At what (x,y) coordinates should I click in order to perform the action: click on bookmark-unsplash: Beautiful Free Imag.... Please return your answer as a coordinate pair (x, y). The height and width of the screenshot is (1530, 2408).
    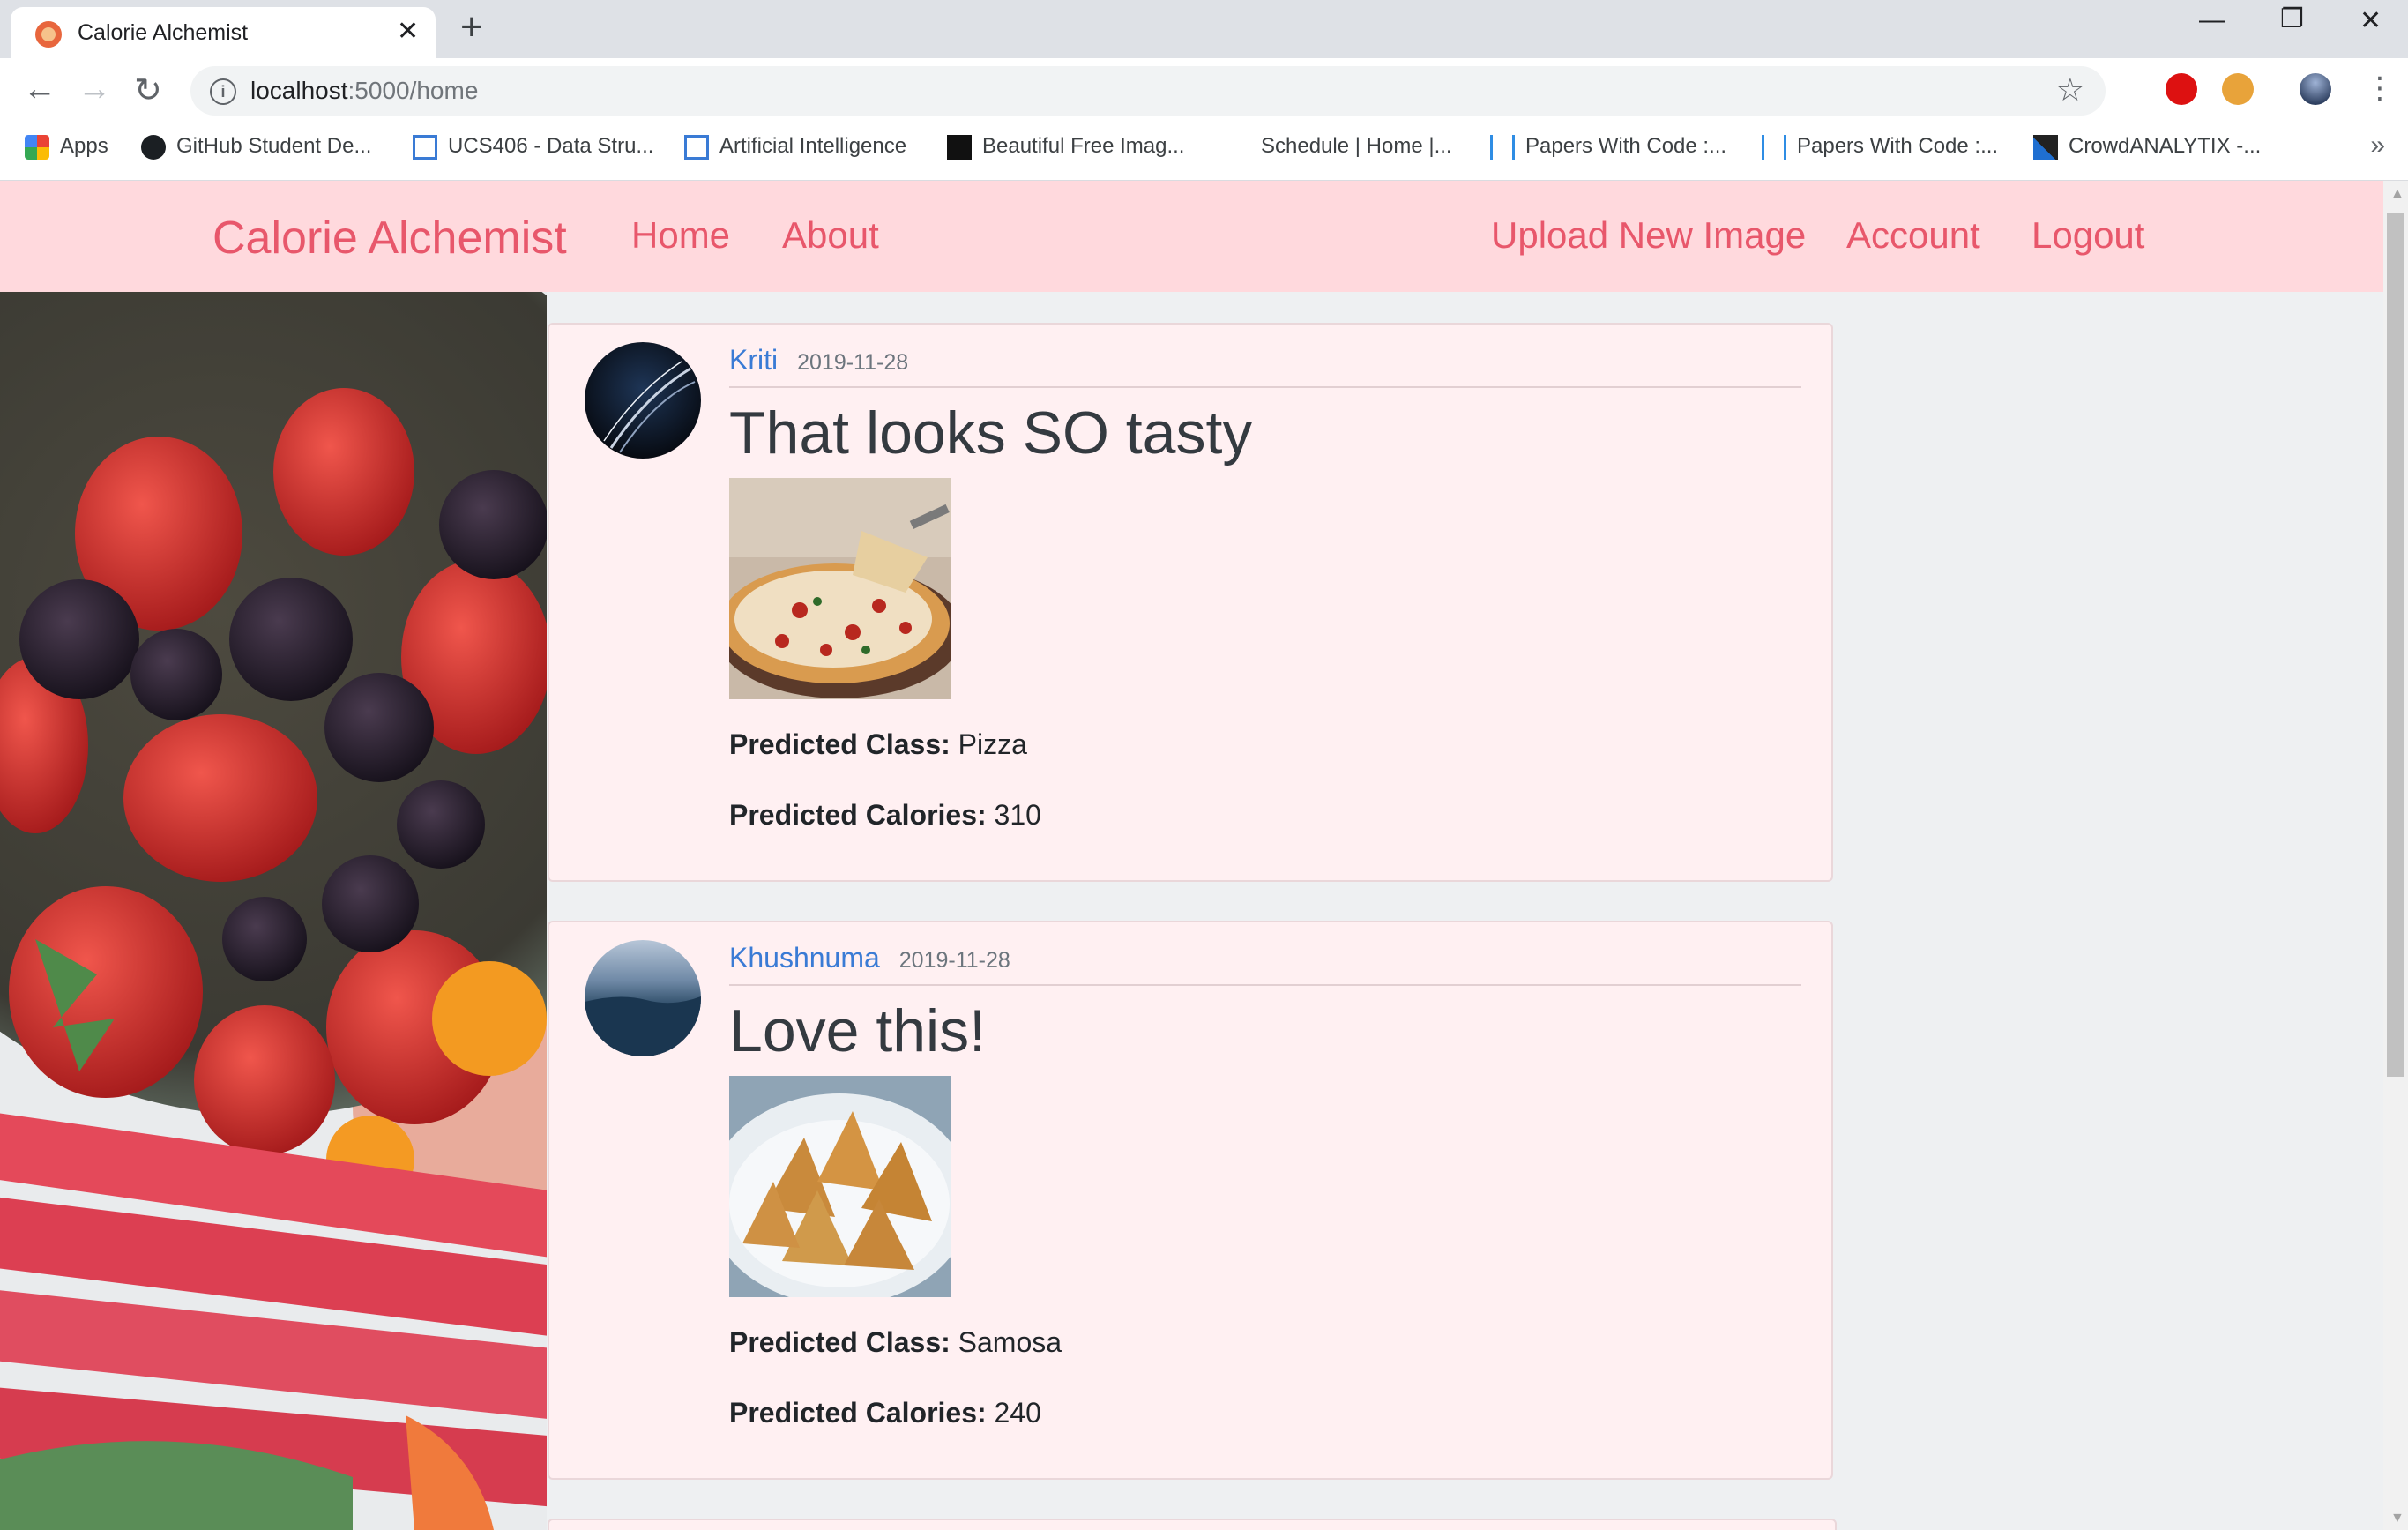
    Looking at the image, I should click on (1065, 147).